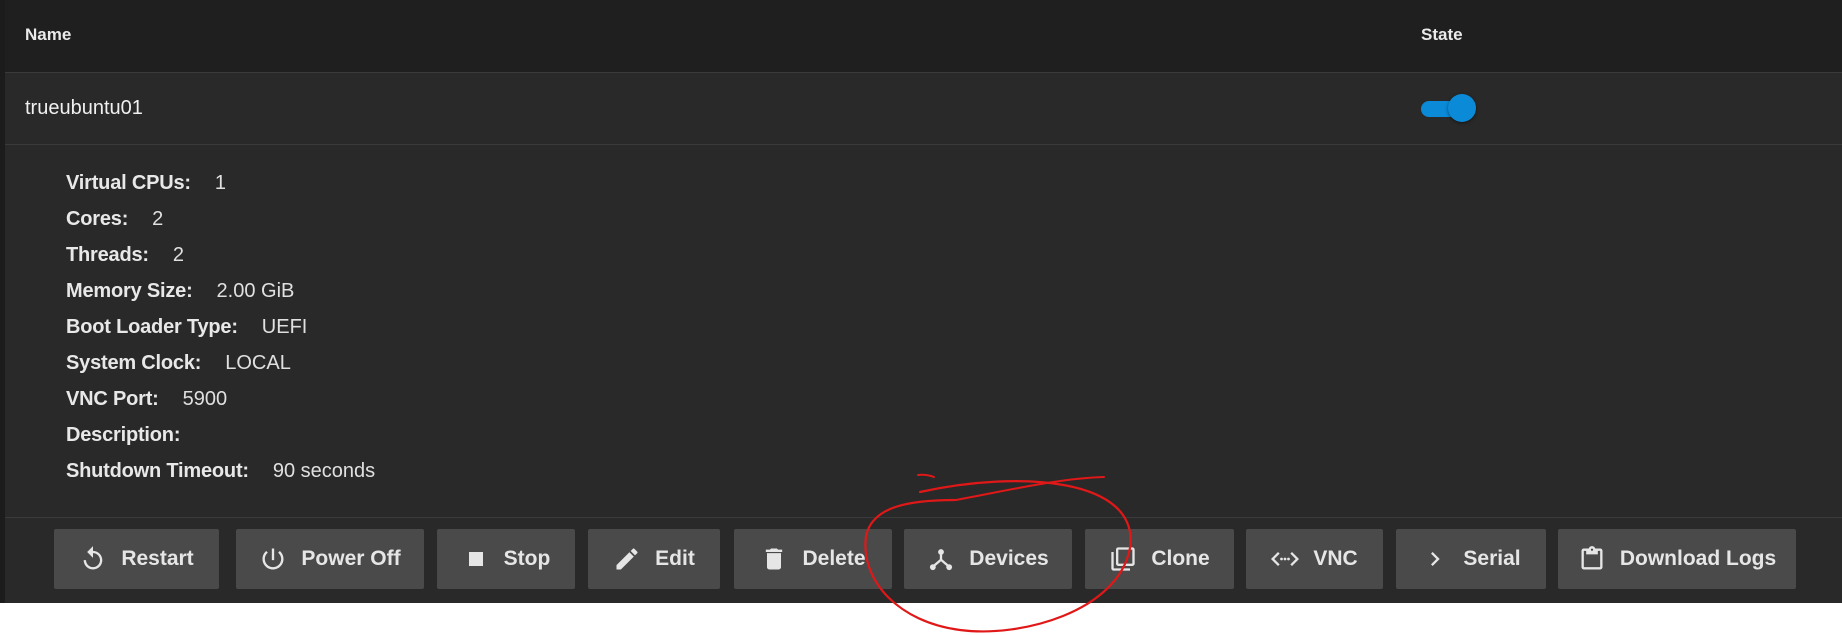 The height and width of the screenshot is (635, 1842). I want to click on detail-row-shutdown-timeout: Shutdown Timeout: 90 seconds, so click(220, 478).